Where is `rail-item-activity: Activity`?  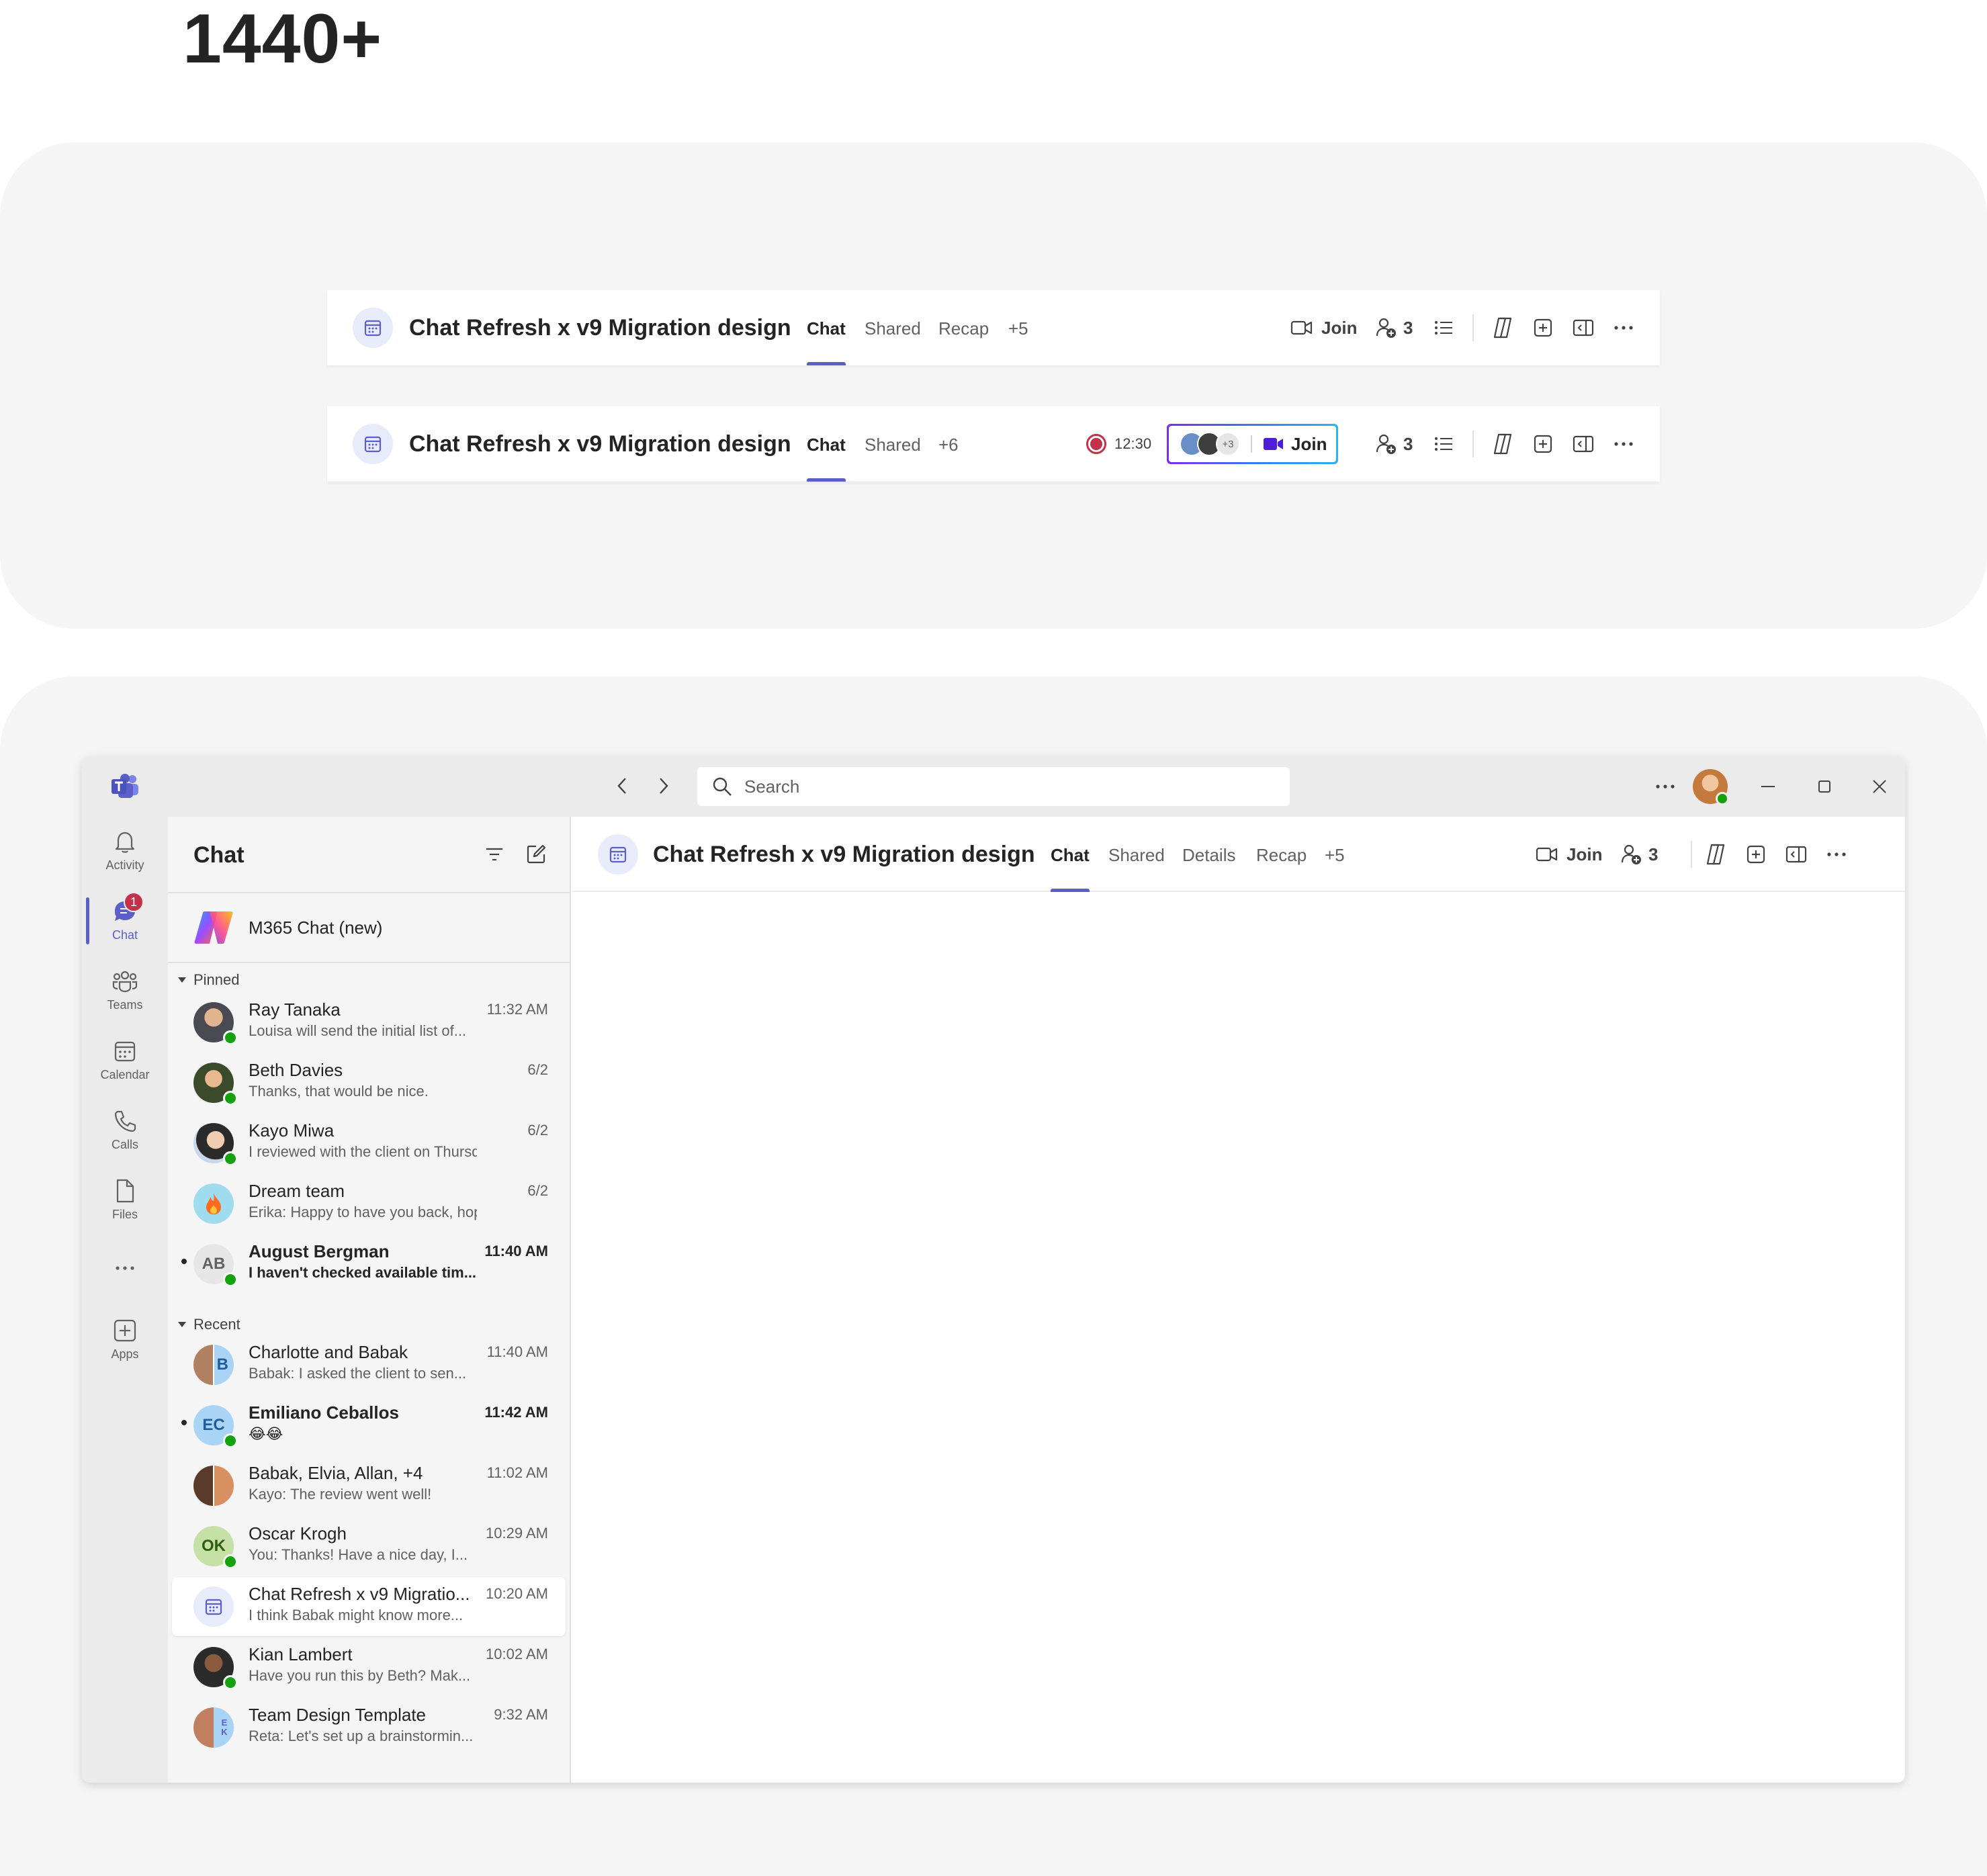 rail-item-activity: Activity is located at coordinates (125, 850).